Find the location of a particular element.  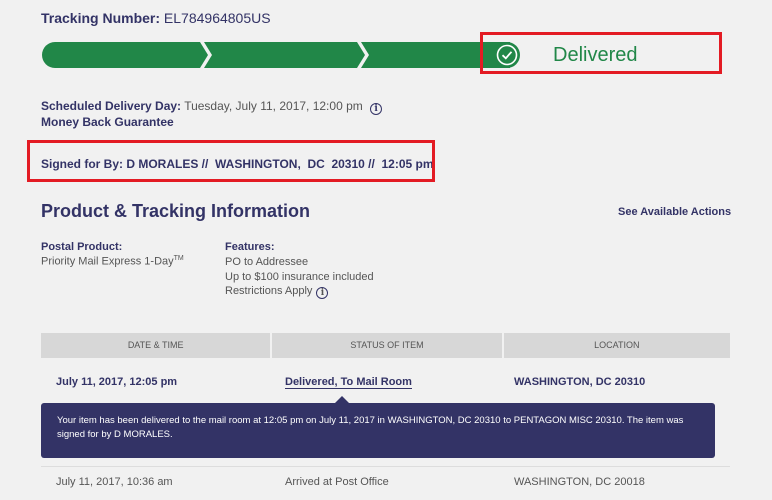

row-date: July 11, 2017, 10:36 am is located at coordinates (114, 482).